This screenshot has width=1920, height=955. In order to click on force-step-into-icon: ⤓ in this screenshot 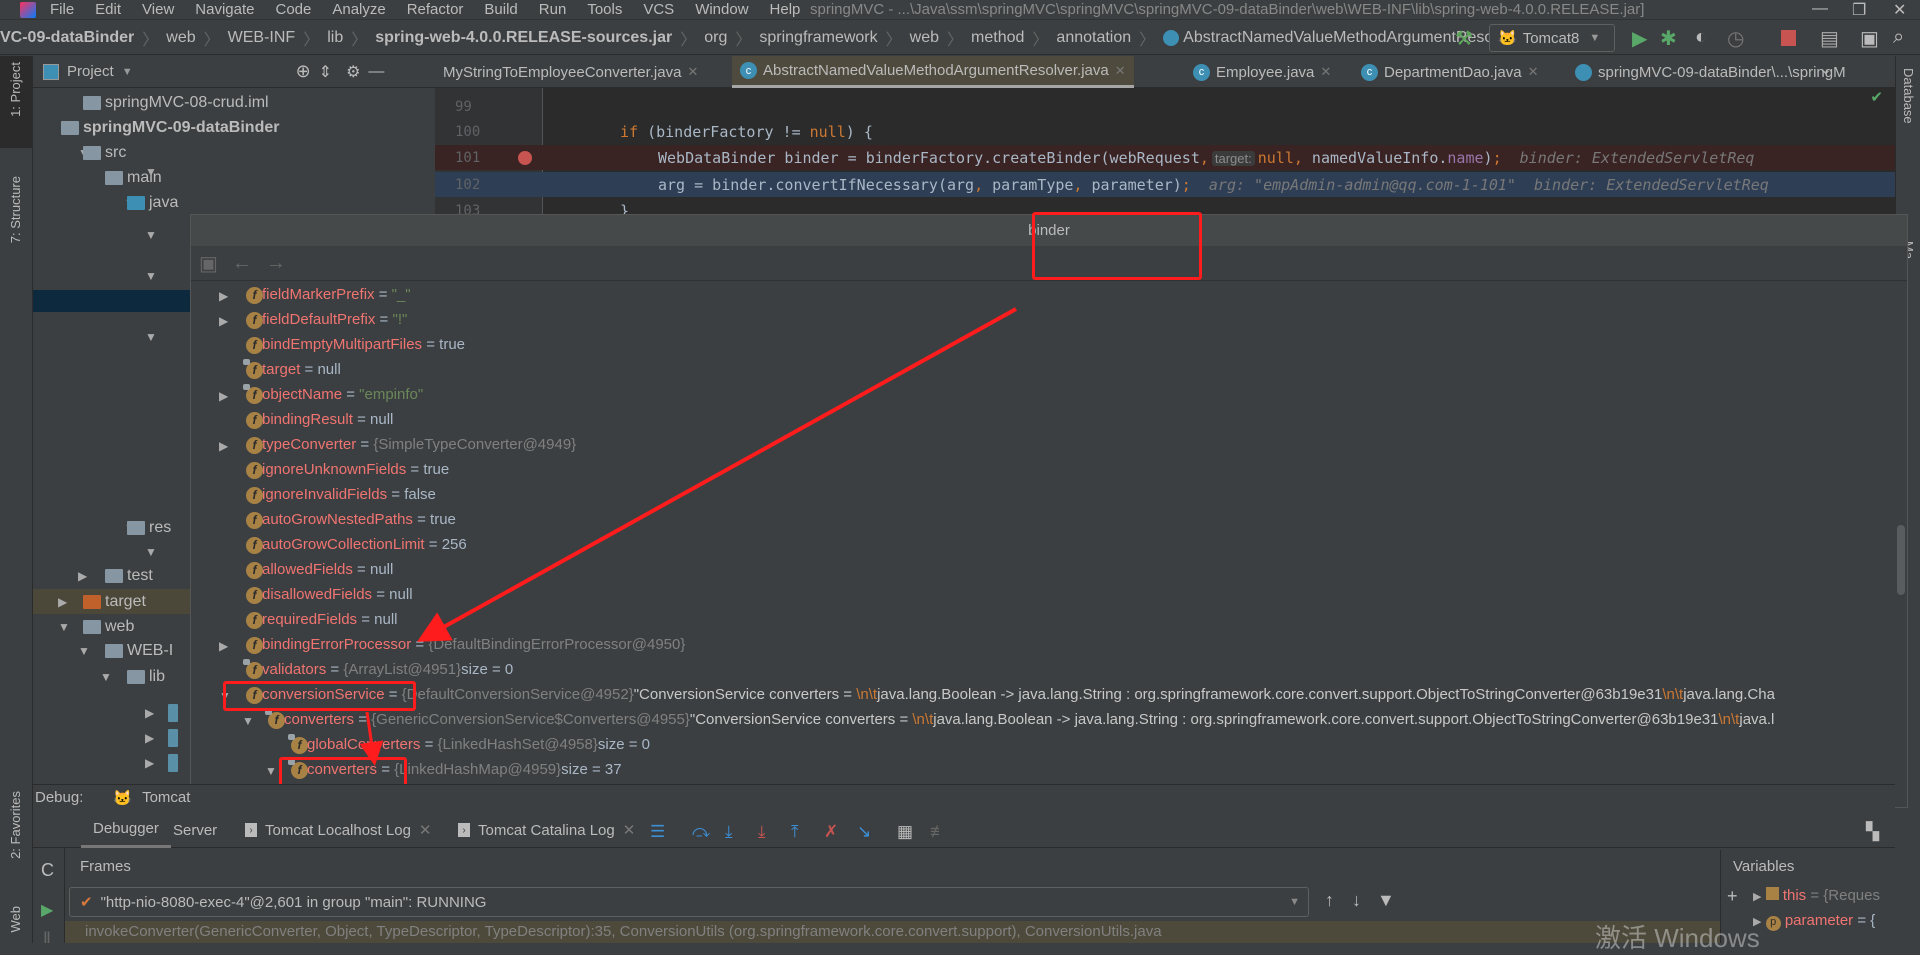, I will do `click(762, 832)`.